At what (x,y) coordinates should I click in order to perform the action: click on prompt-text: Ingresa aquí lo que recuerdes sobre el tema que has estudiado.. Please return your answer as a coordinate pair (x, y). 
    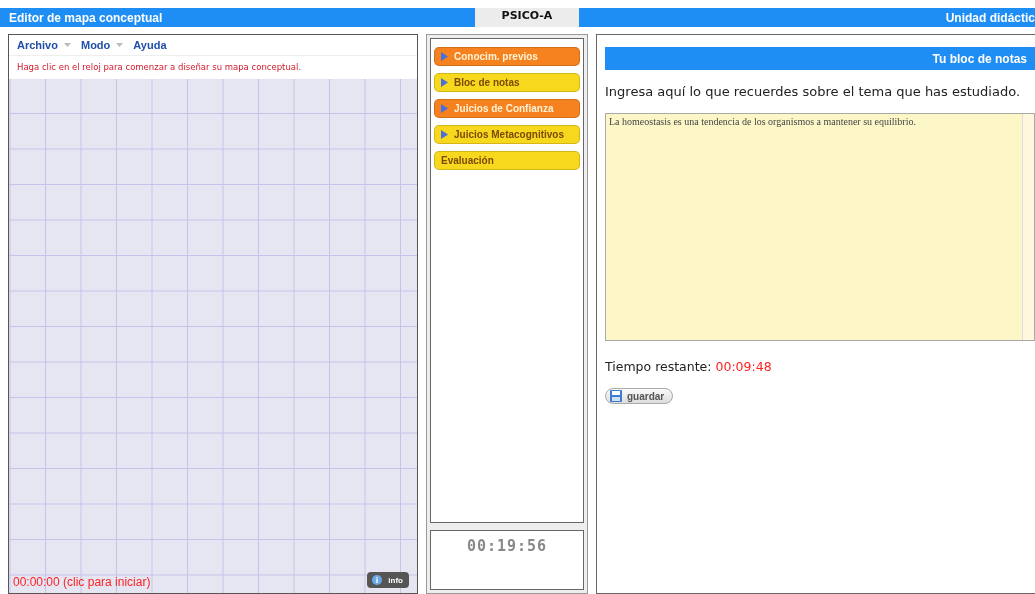
    Looking at the image, I should click on (813, 91).